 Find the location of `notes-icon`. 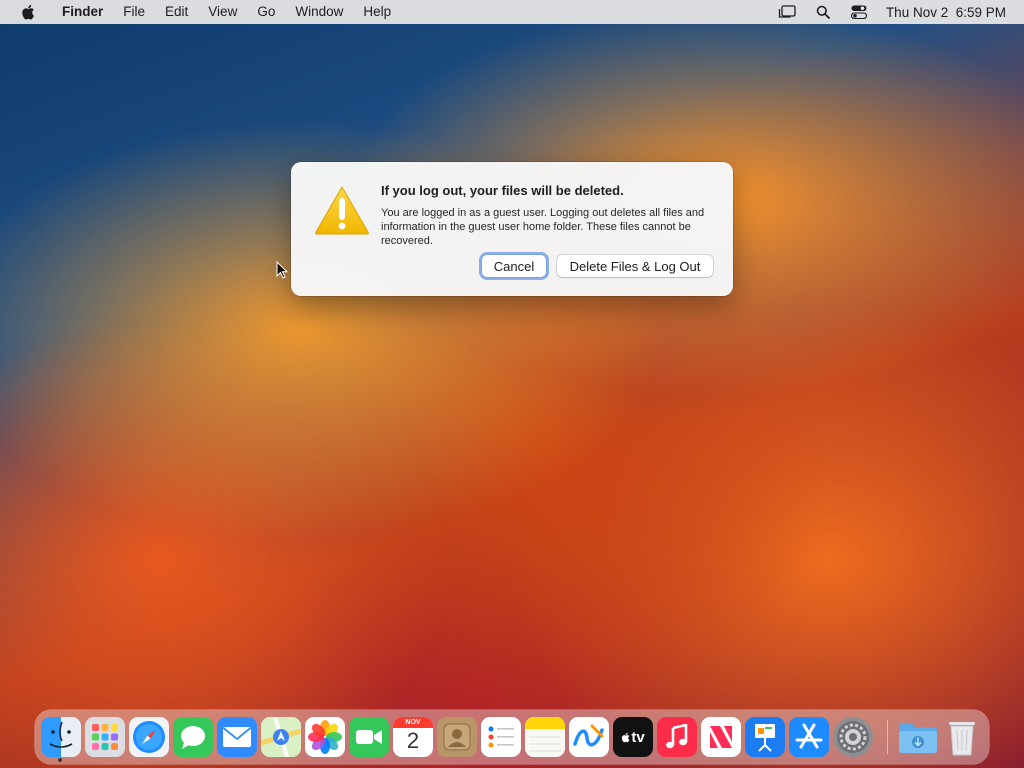

notes-icon is located at coordinates (545, 737).